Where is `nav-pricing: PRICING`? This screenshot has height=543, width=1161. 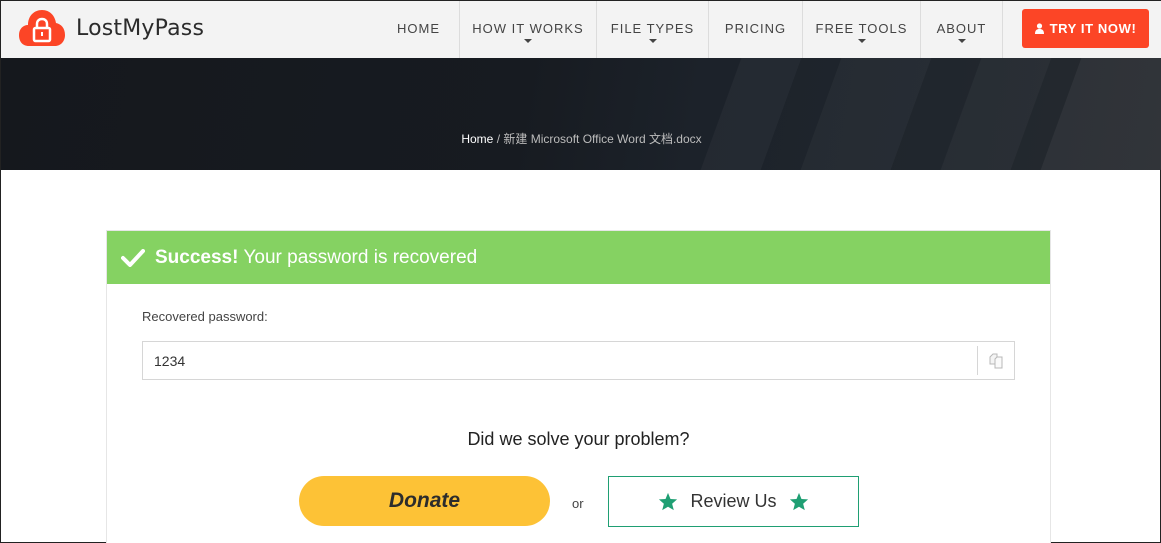
nav-pricing: PRICING is located at coordinates (755, 29).